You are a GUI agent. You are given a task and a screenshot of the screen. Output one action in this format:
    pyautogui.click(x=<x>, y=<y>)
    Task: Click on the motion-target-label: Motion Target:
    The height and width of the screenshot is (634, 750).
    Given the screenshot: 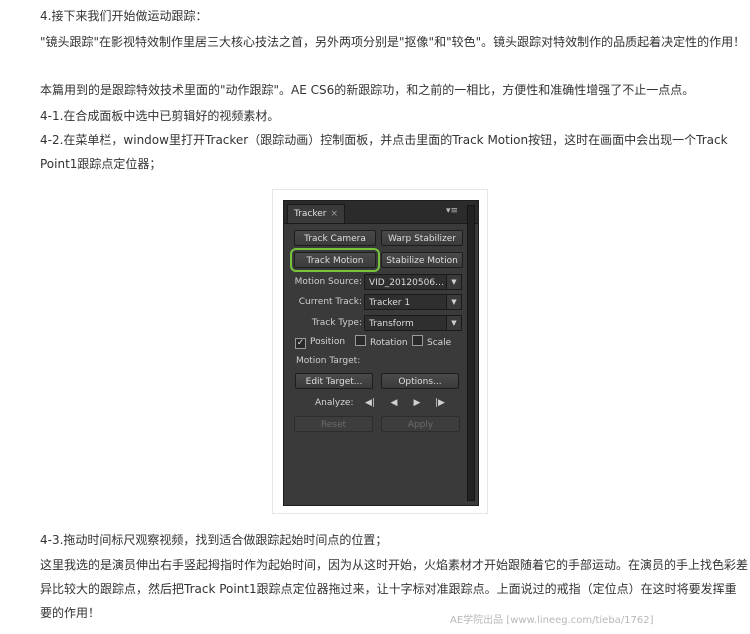 What is the action you would take?
    pyautogui.click(x=328, y=361)
    